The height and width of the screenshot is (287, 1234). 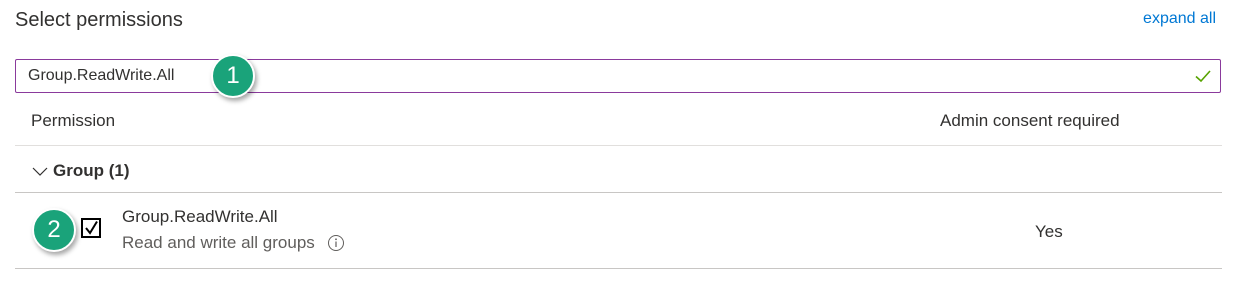 What do you see at coordinates (336, 243) in the screenshot?
I see `info-icon` at bounding box center [336, 243].